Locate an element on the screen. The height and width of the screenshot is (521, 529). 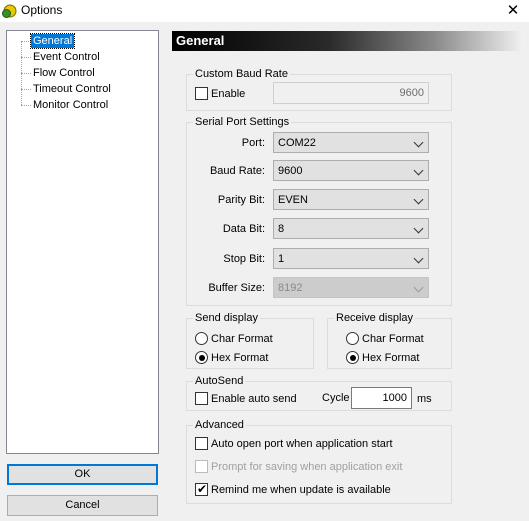
close-button: ✕ is located at coordinates (513, 11).